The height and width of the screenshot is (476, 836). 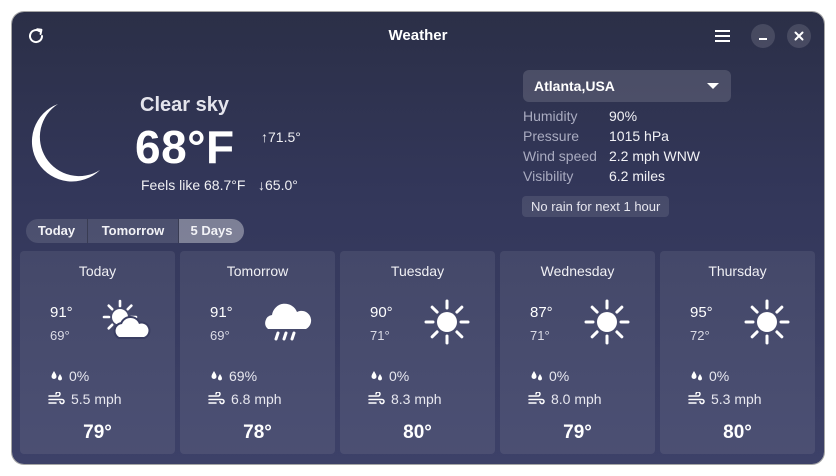 I want to click on minimize-button, so click(x=763, y=36).